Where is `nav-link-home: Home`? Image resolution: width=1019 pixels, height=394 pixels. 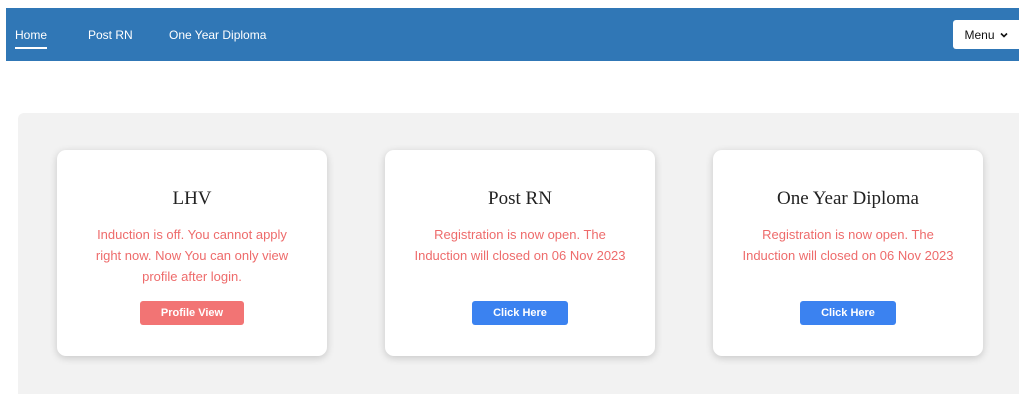
nav-link-home: Home is located at coordinates (31, 38).